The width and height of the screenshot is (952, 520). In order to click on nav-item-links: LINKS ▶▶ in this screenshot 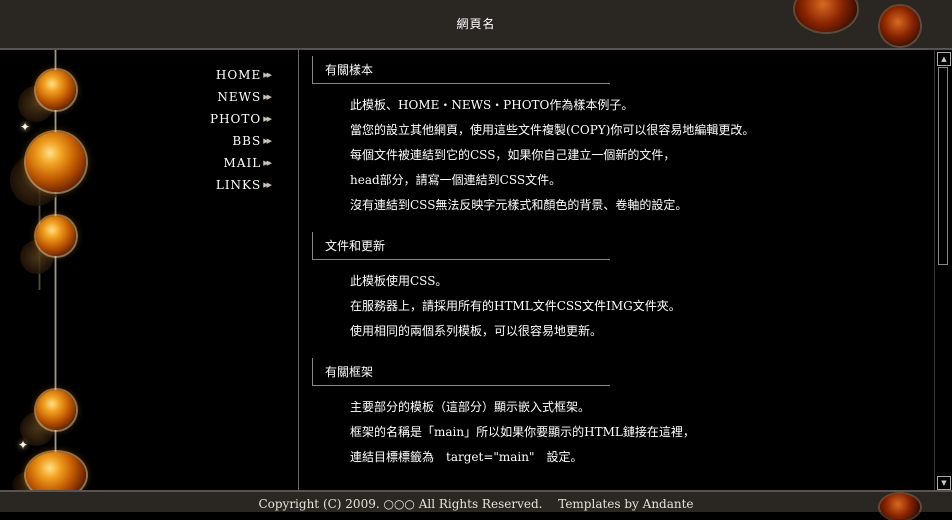, I will do `click(211, 185)`.